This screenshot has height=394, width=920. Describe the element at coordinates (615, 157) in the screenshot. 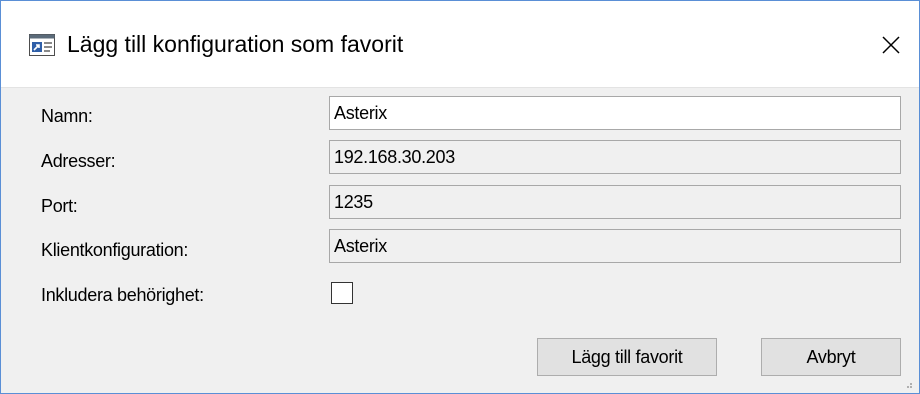

I see `addresses-field: 192.168.30.203` at that location.